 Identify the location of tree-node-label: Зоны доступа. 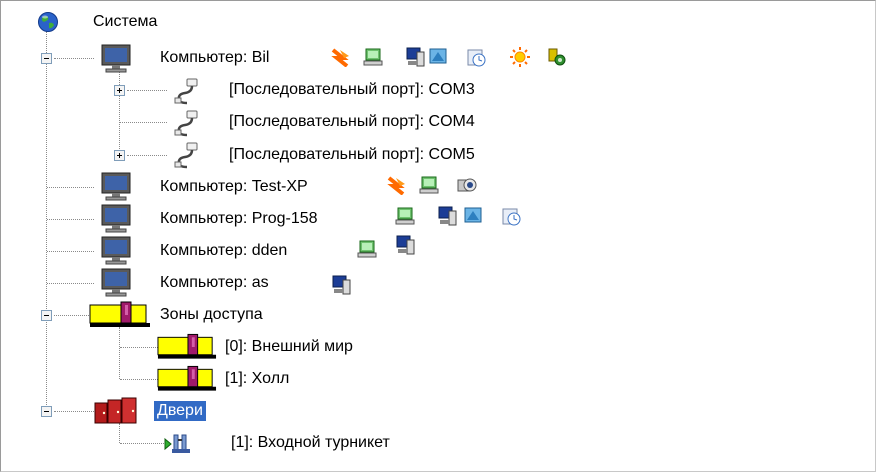
(211, 315).